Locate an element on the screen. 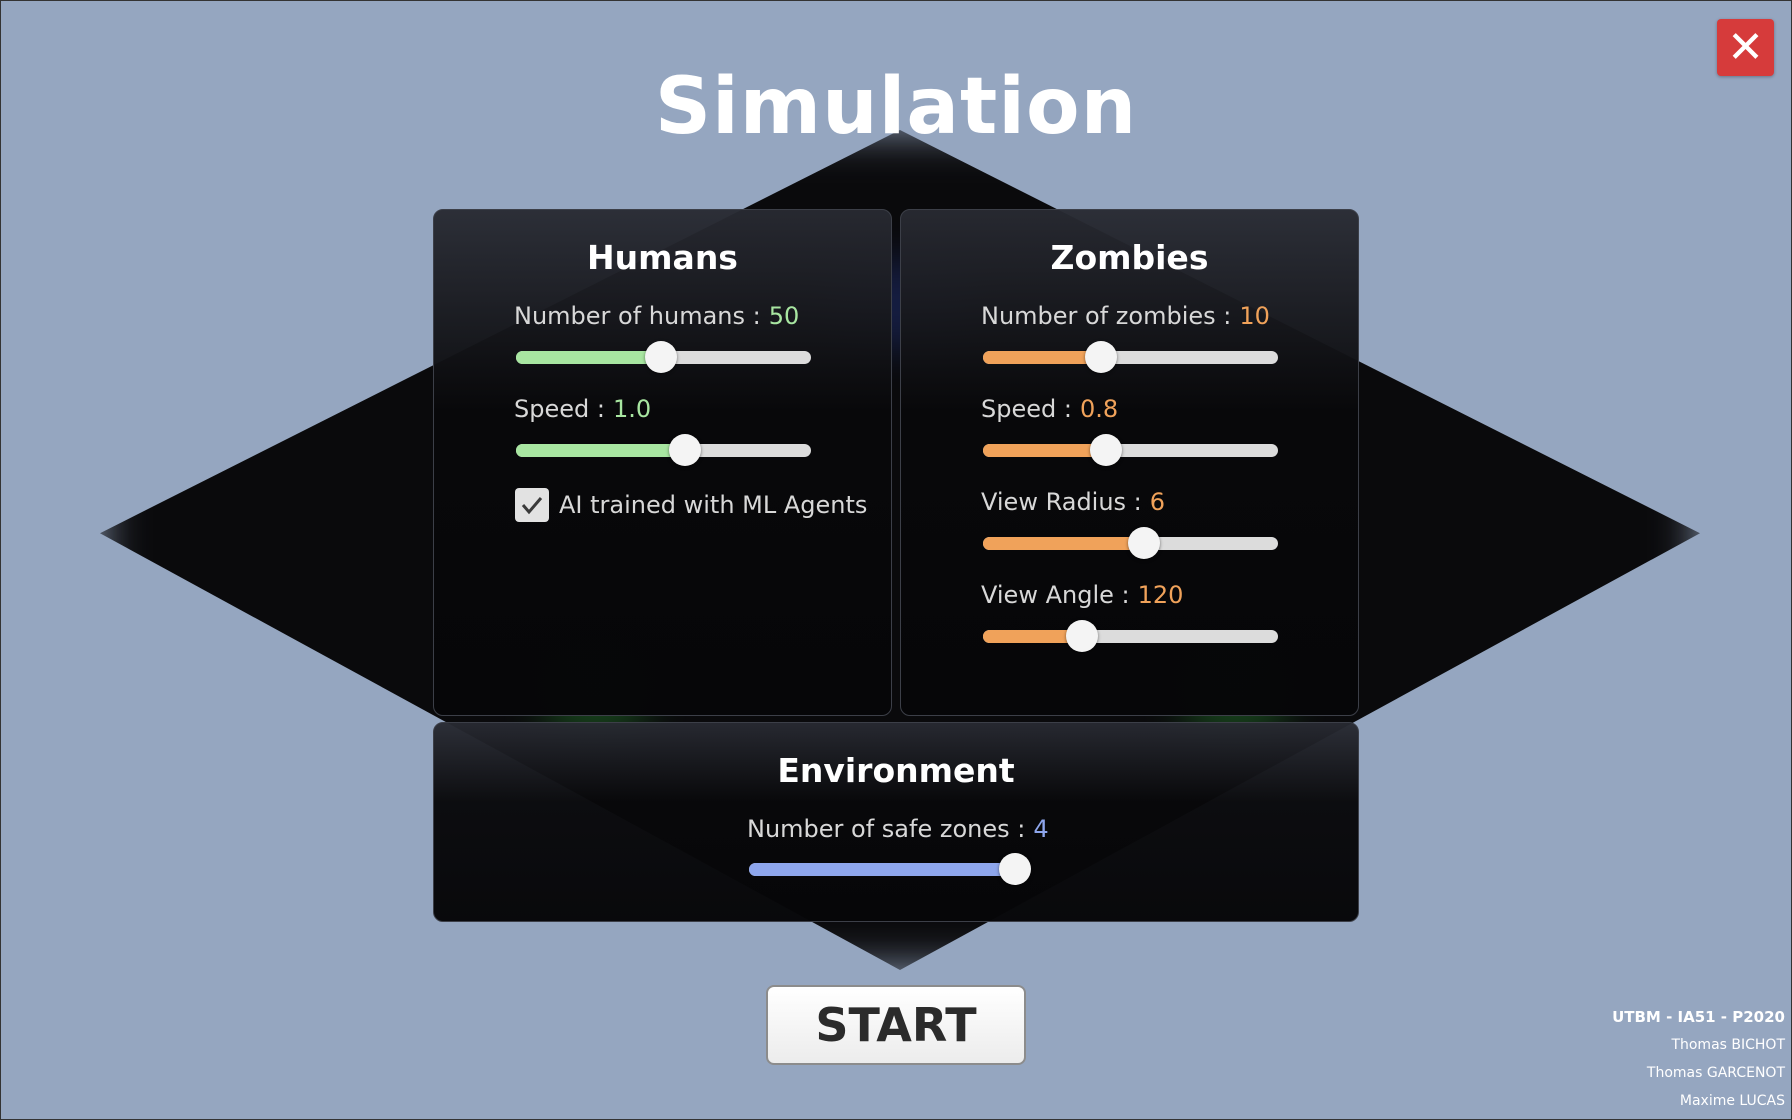 This screenshot has width=1792, height=1120. zombies-angle-label-row: View Angle :120 is located at coordinates (1082, 595).